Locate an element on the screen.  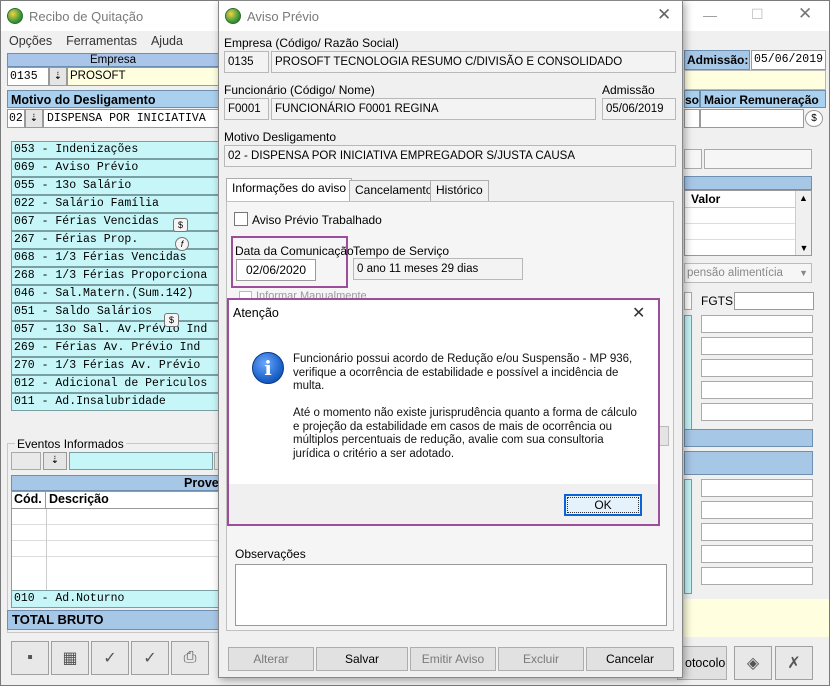
right-value-column is located at coordinates (757, 380).